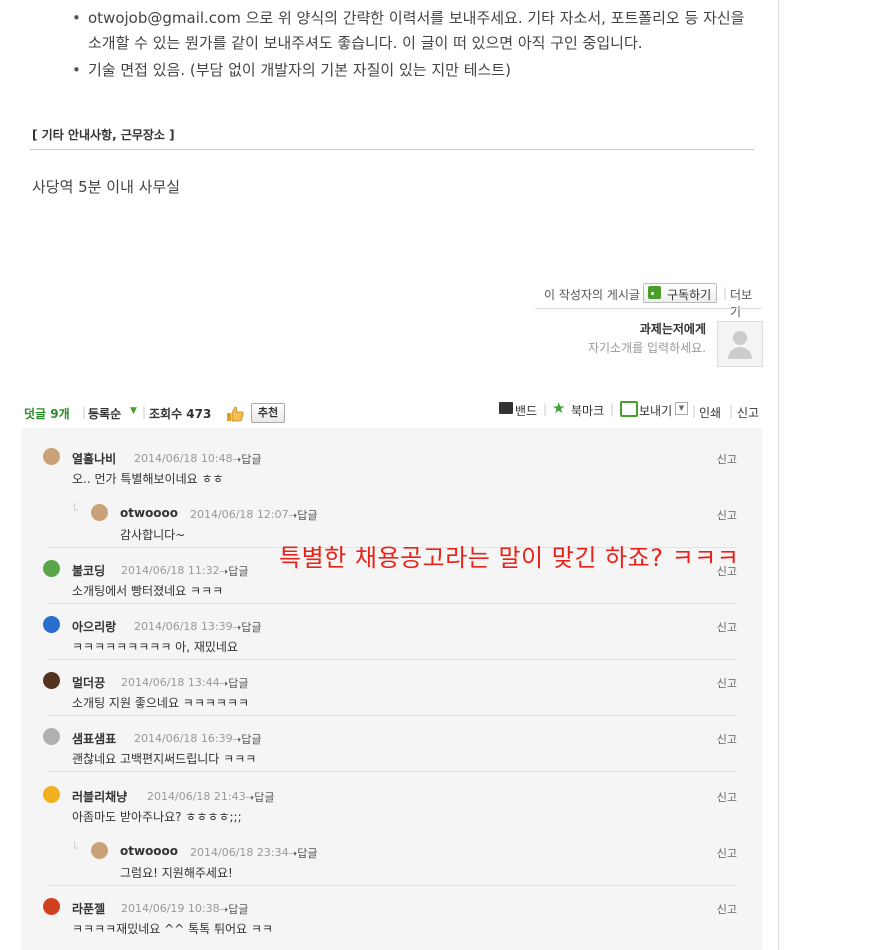 This screenshot has width=890, height=950. Describe the element at coordinates (526, 410) in the screenshot. I see `band-share-link: 밴드` at that location.